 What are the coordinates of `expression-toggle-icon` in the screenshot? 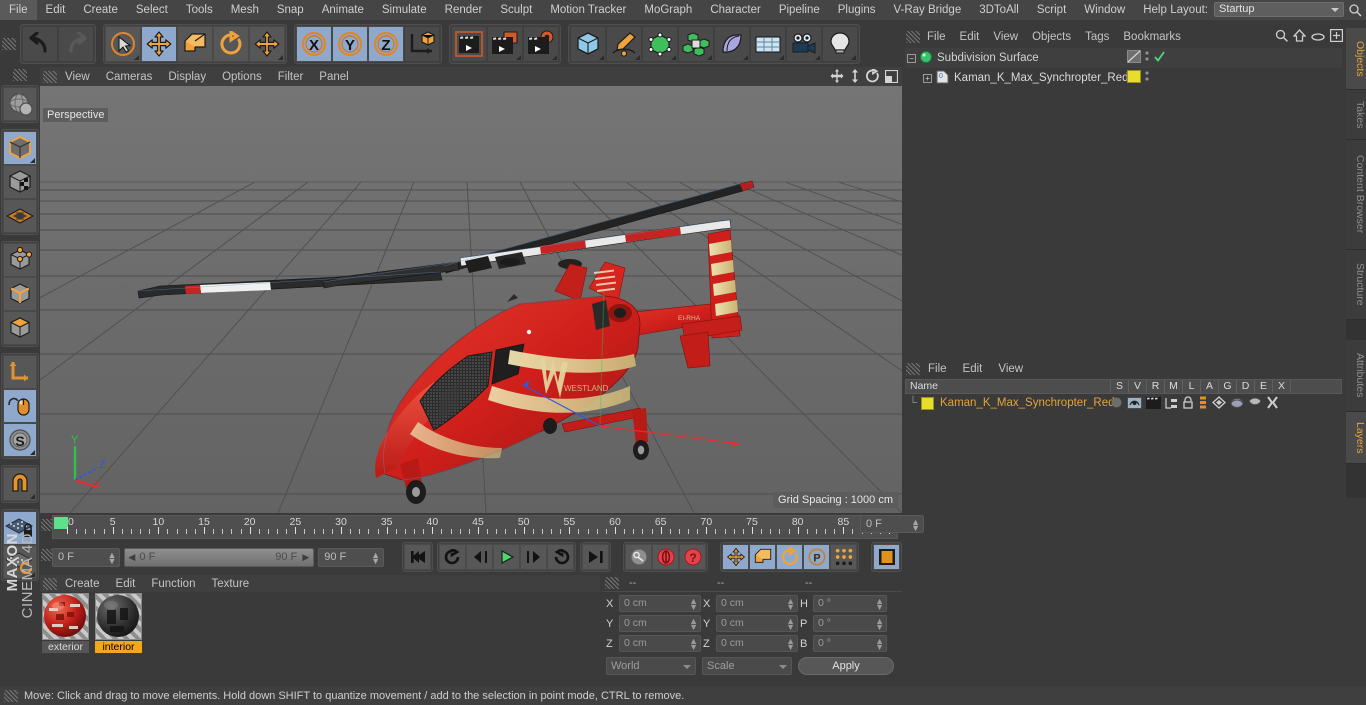 It's located at (1255, 404).